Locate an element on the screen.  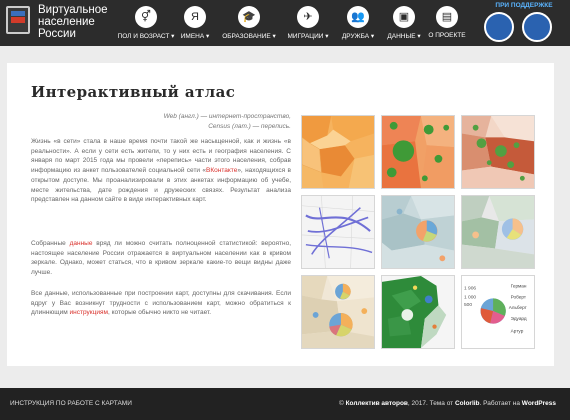
friendship-pie-map is located at coordinates (418, 232).